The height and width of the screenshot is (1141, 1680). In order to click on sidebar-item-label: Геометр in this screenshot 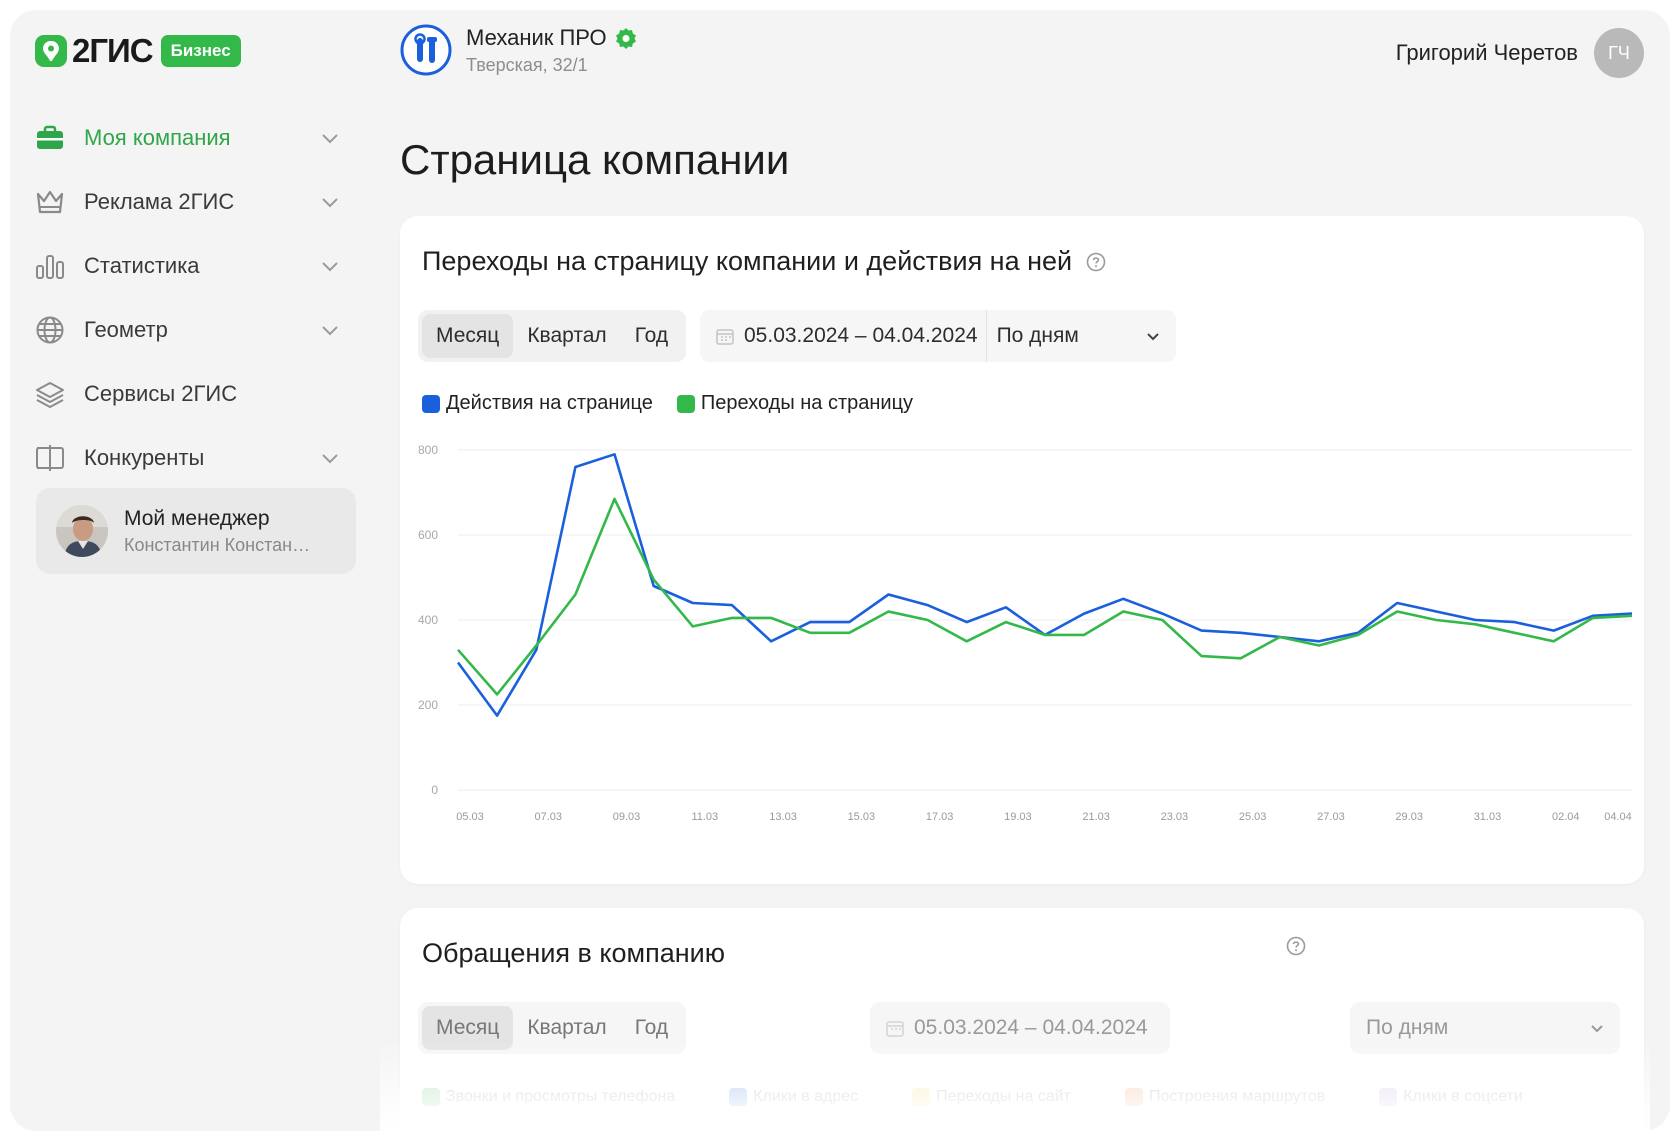, I will do `click(126, 329)`.